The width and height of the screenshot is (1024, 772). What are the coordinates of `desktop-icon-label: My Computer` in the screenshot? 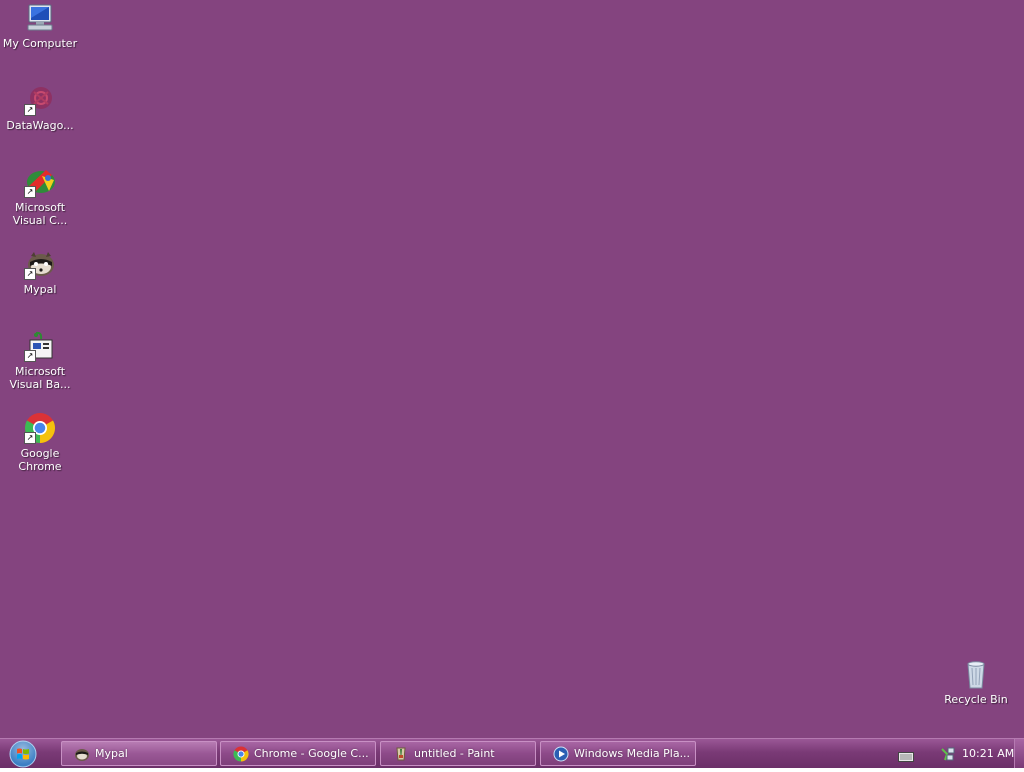 It's located at (40, 43).